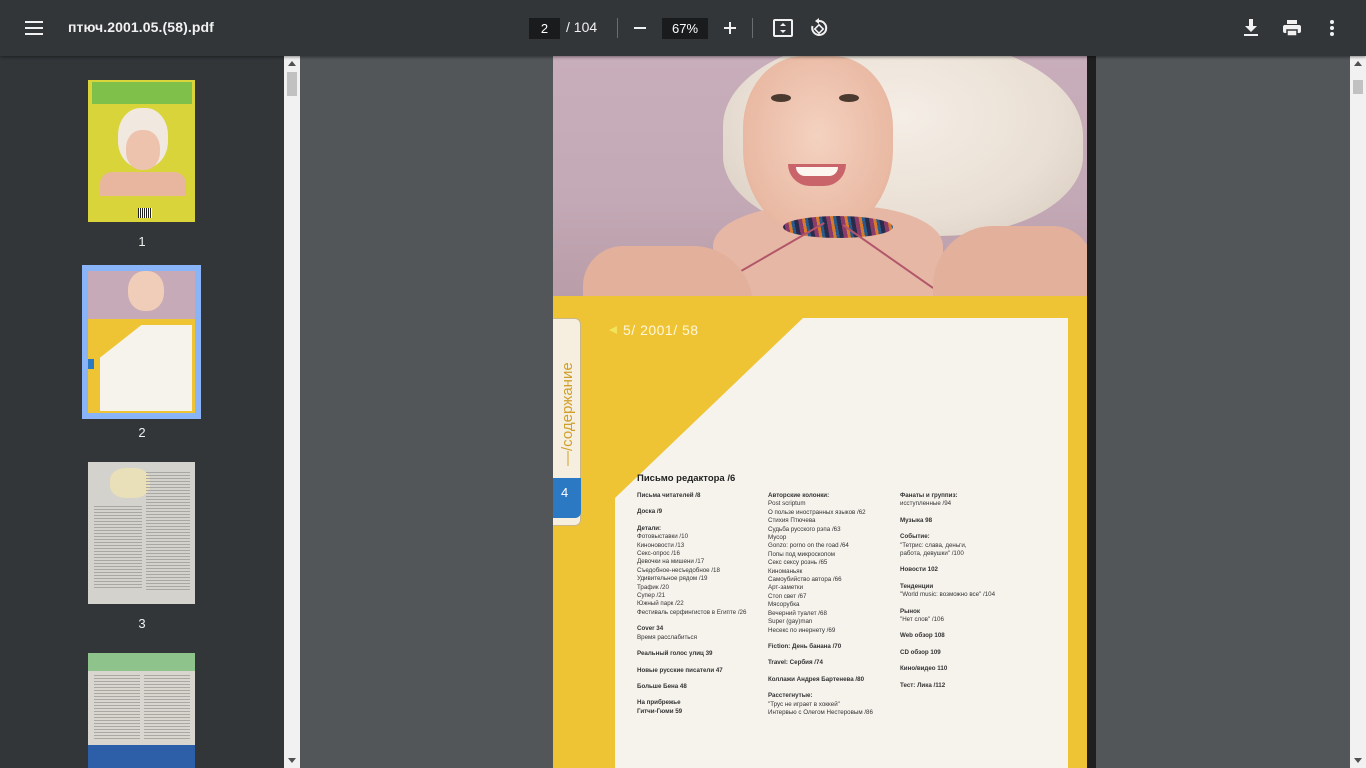 This screenshot has width=1366, height=768. What do you see at coordinates (817, 175) in the screenshot?
I see `photo-mouth` at bounding box center [817, 175].